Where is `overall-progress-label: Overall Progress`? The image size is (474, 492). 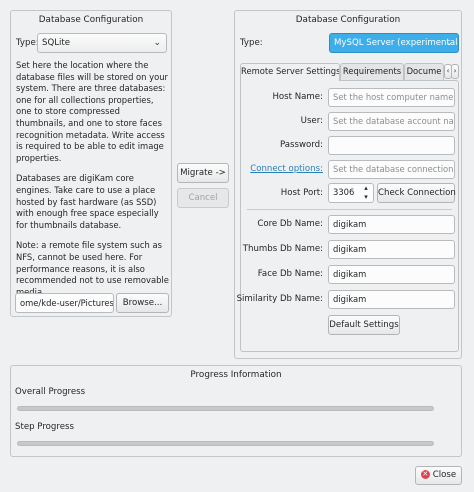
overall-progress-label: Overall Progress is located at coordinates (50, 392).